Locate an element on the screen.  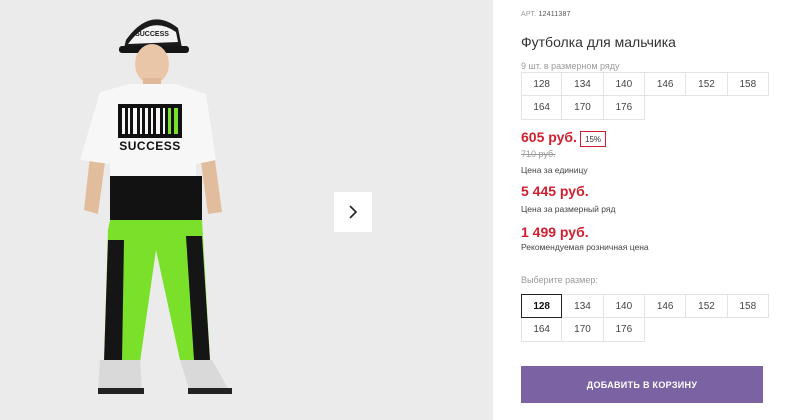
article-prefix: АРТ. is located at coordinates (529, 14).